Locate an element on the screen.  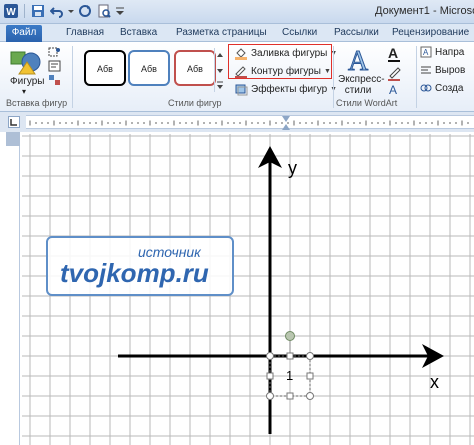
text-direction-button: A Напра is located at coordinates (442, 52).